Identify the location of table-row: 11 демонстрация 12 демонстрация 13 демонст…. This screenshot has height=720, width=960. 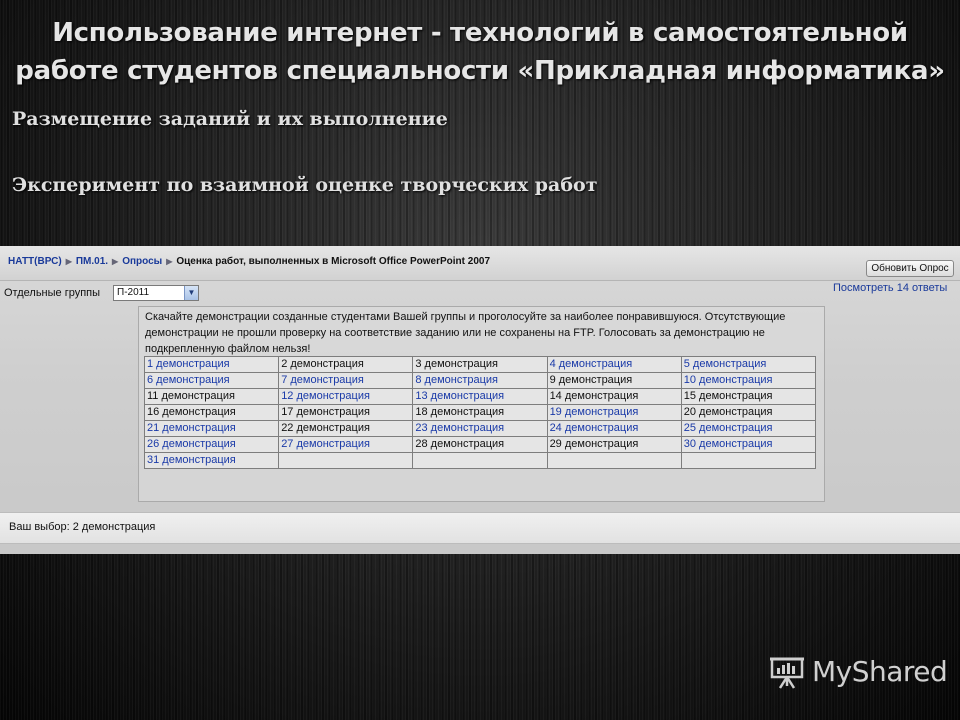
(480, 396).